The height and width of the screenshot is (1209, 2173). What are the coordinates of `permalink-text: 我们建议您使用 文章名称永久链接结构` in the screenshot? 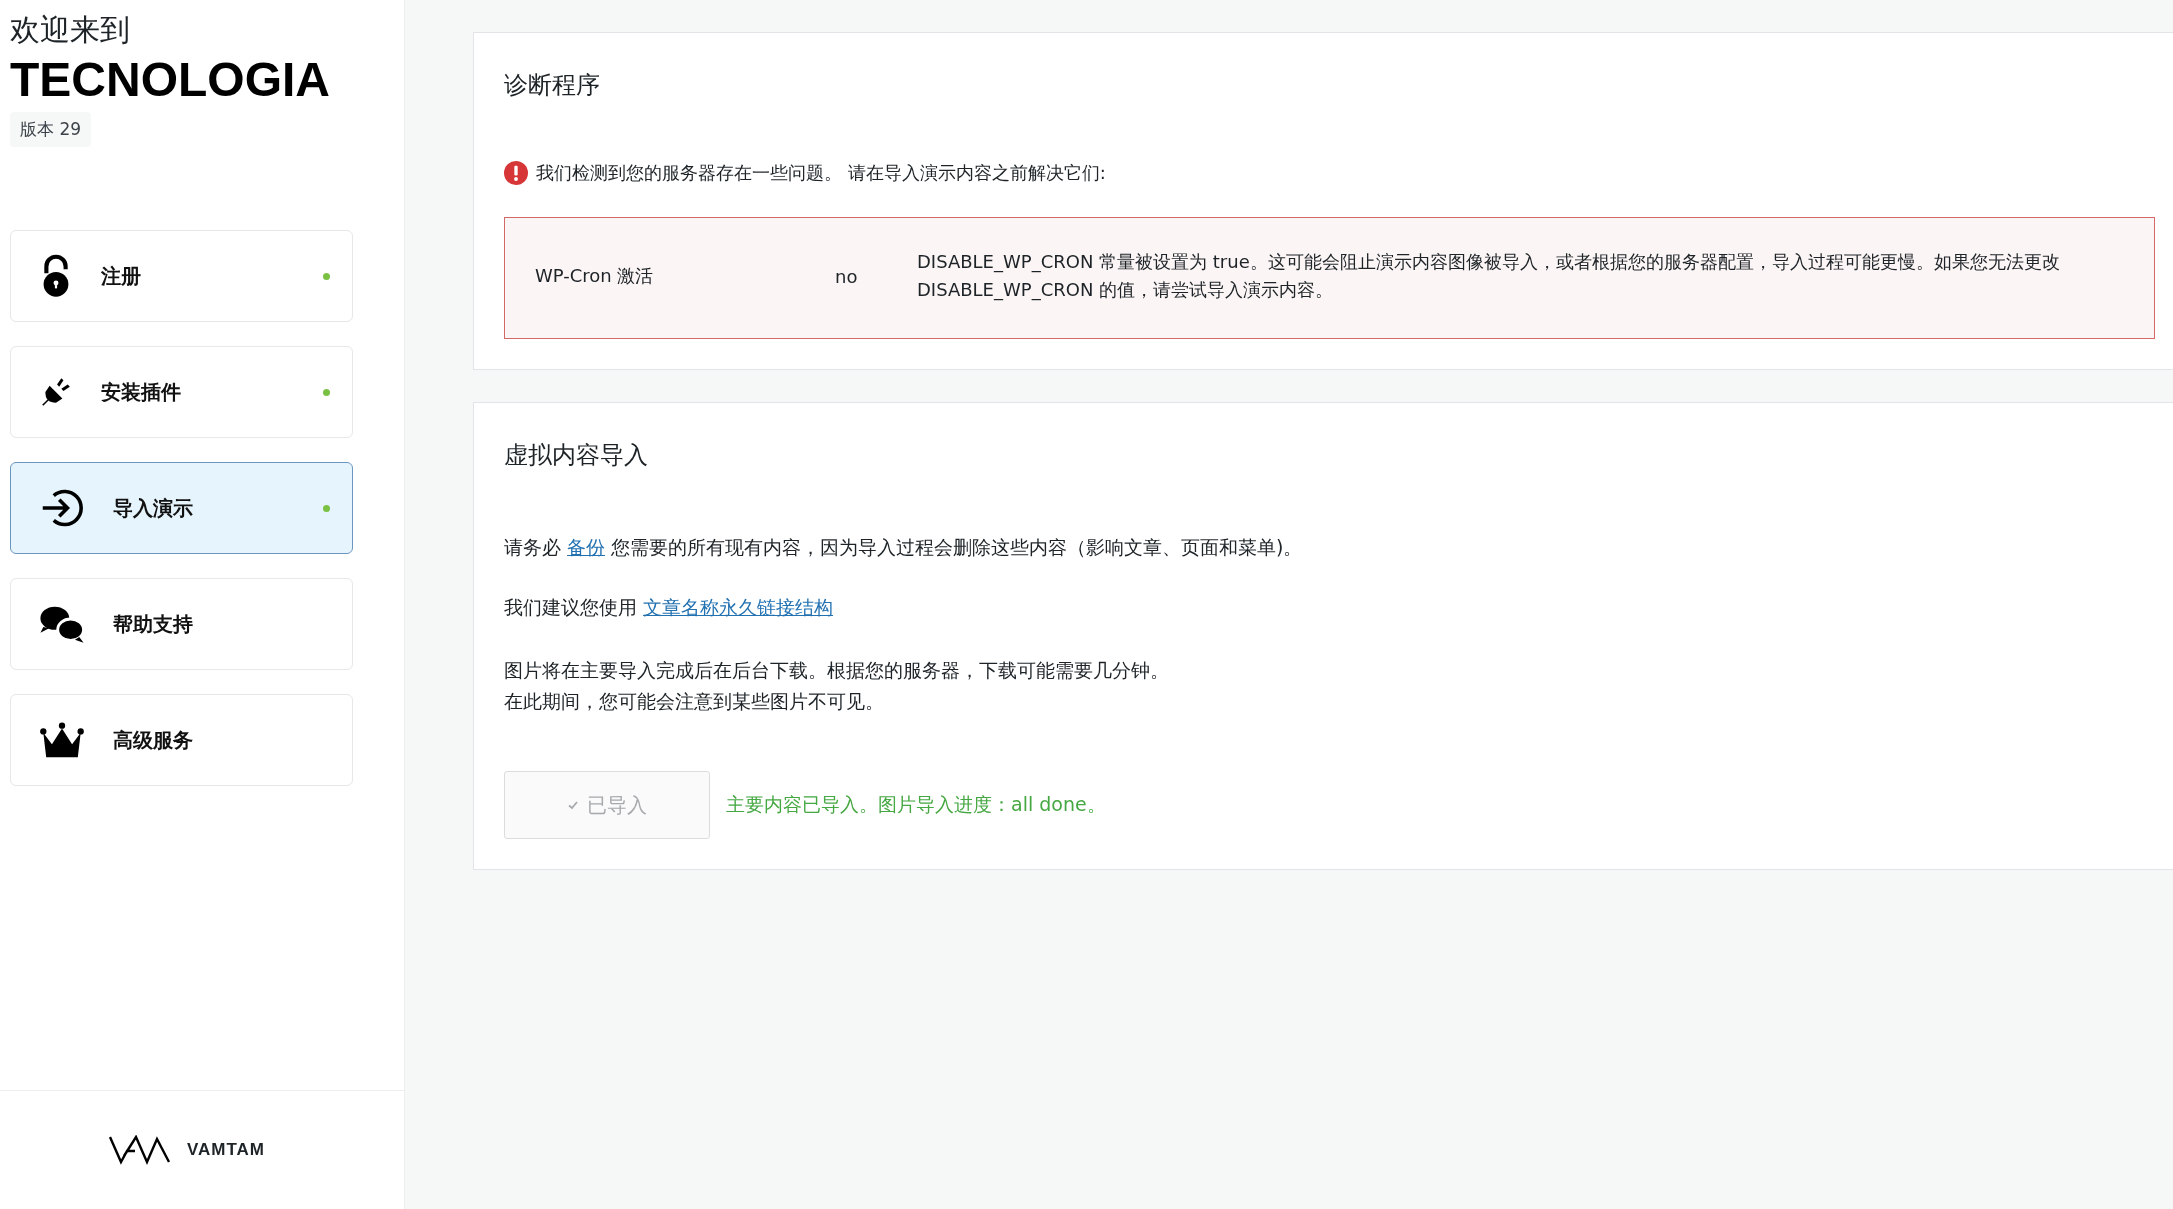 It's located at (669, 607).